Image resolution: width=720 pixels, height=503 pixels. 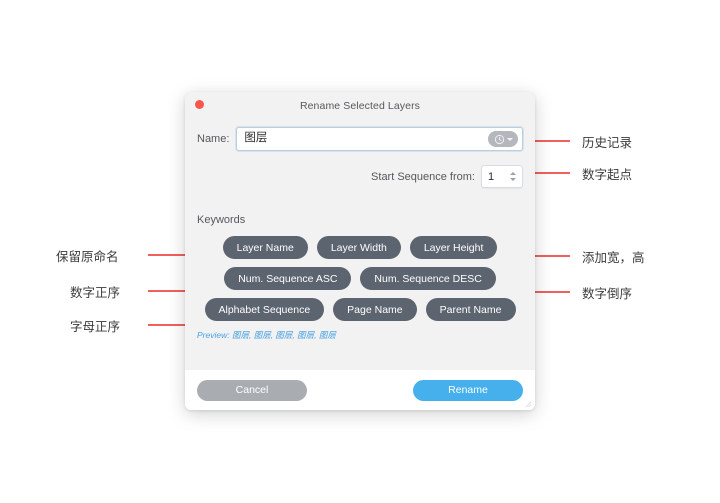 I want to click on keyword-pill-num-sequence-desc: Num. Sequence DESC, so click(x=428, y=278).